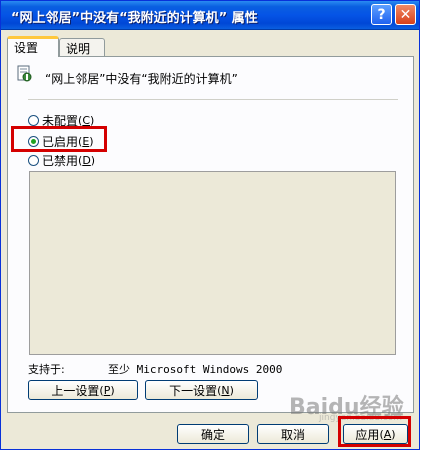  I want to click on policy-title: “网上邻居”中没有“我附近的计算机”, so click(141, 79).